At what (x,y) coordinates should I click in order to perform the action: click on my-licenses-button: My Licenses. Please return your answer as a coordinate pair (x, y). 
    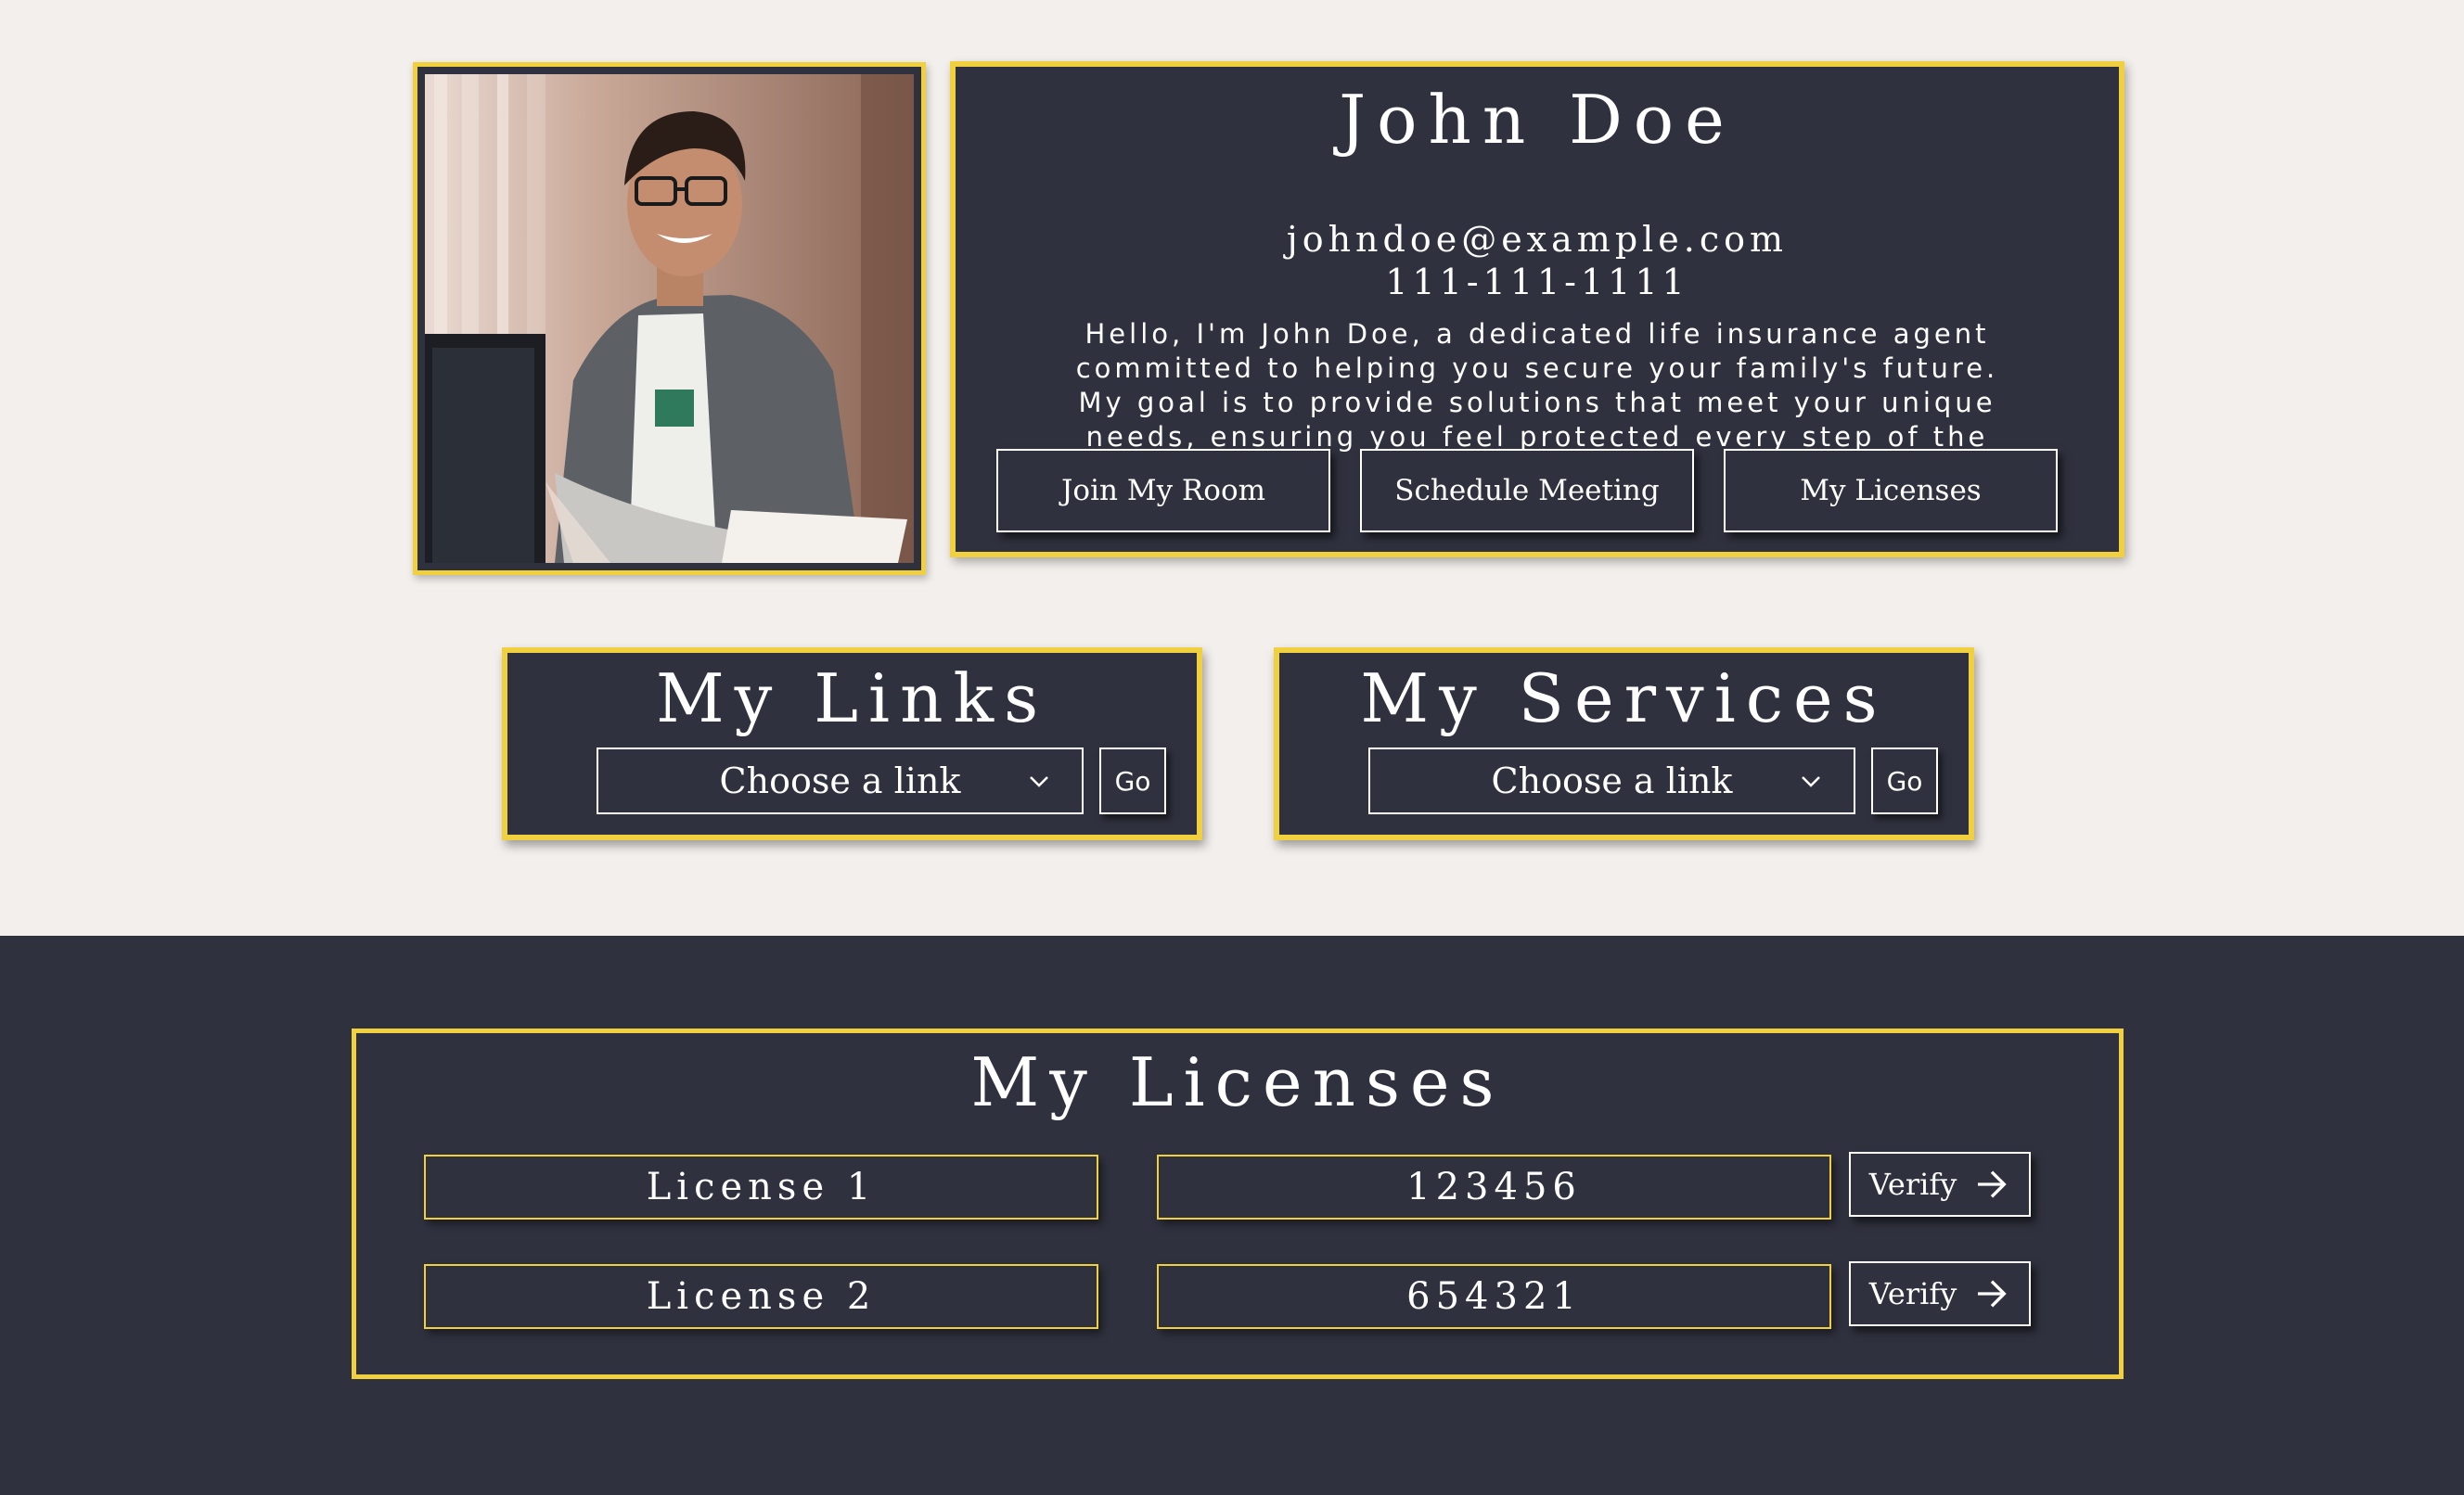
    Looking at the image, I should click on (1891, 490).